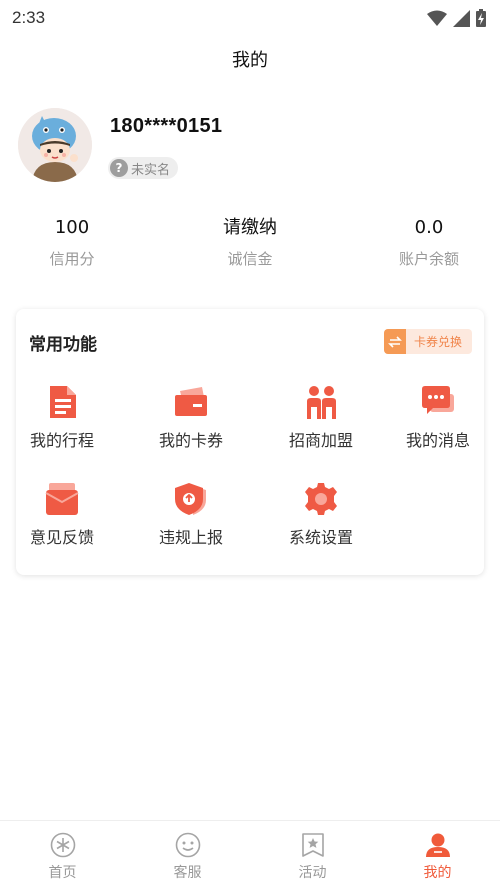 The height and width of the screenshot is (889, 500). What do you see at coordinates (61, 537) in the screenshot?
I see `feature-label: 意见反馈` at bounding box center [61, 537].